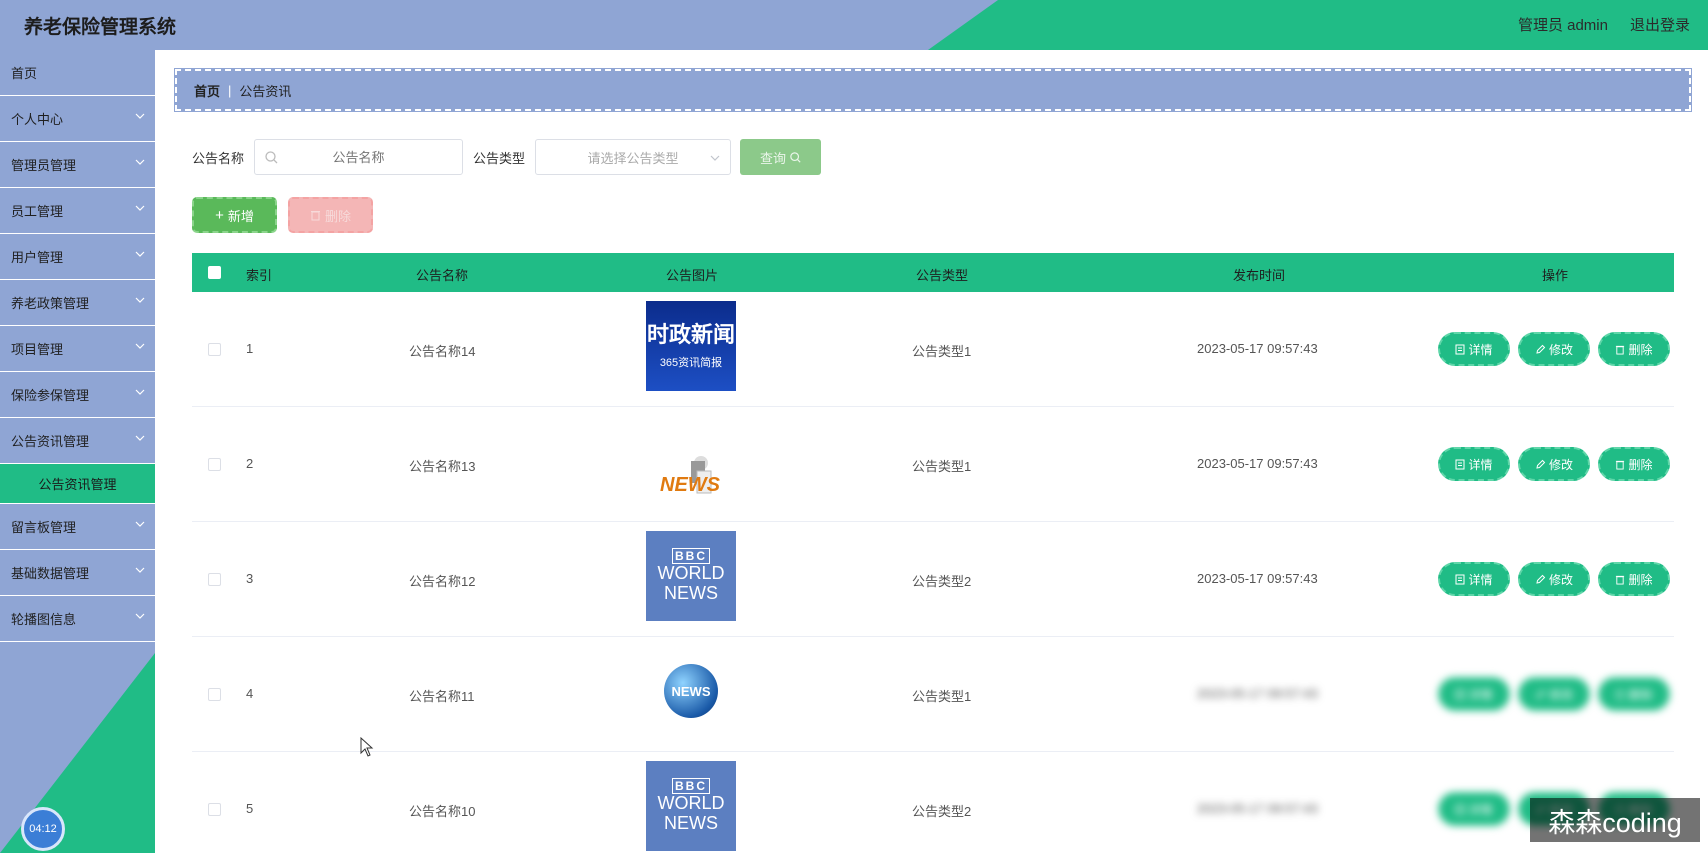 The height and width of the screenshot is (853, 1708). Describe the element at coordinates (442, 275) in the screenshot. I see `header-name: 公告名称` at that location.